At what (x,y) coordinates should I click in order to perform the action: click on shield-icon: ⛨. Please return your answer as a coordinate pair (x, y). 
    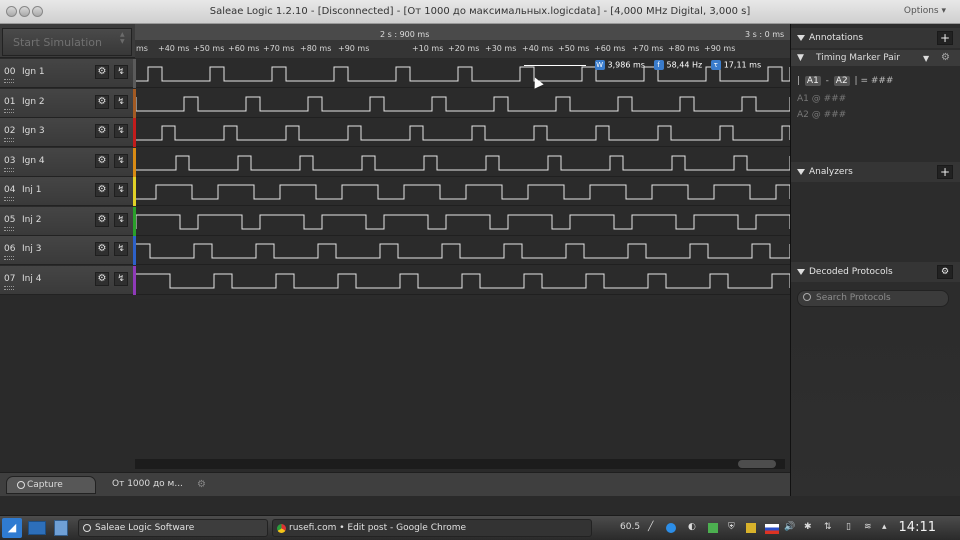
    Looking at the image, I should click on (731, 527).